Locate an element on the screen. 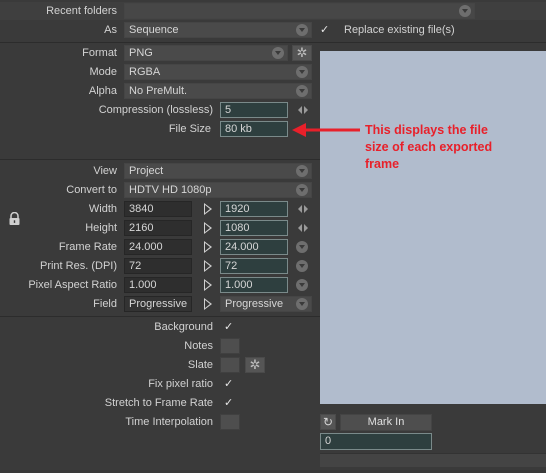  print-res-input: 72 is located at coordinates (254, 266).